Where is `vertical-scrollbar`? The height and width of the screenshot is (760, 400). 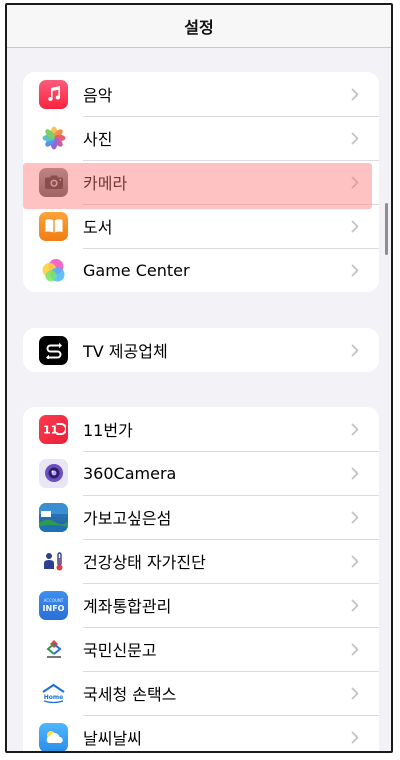
vertical-scrollbar is located at coordinates (386, 229).